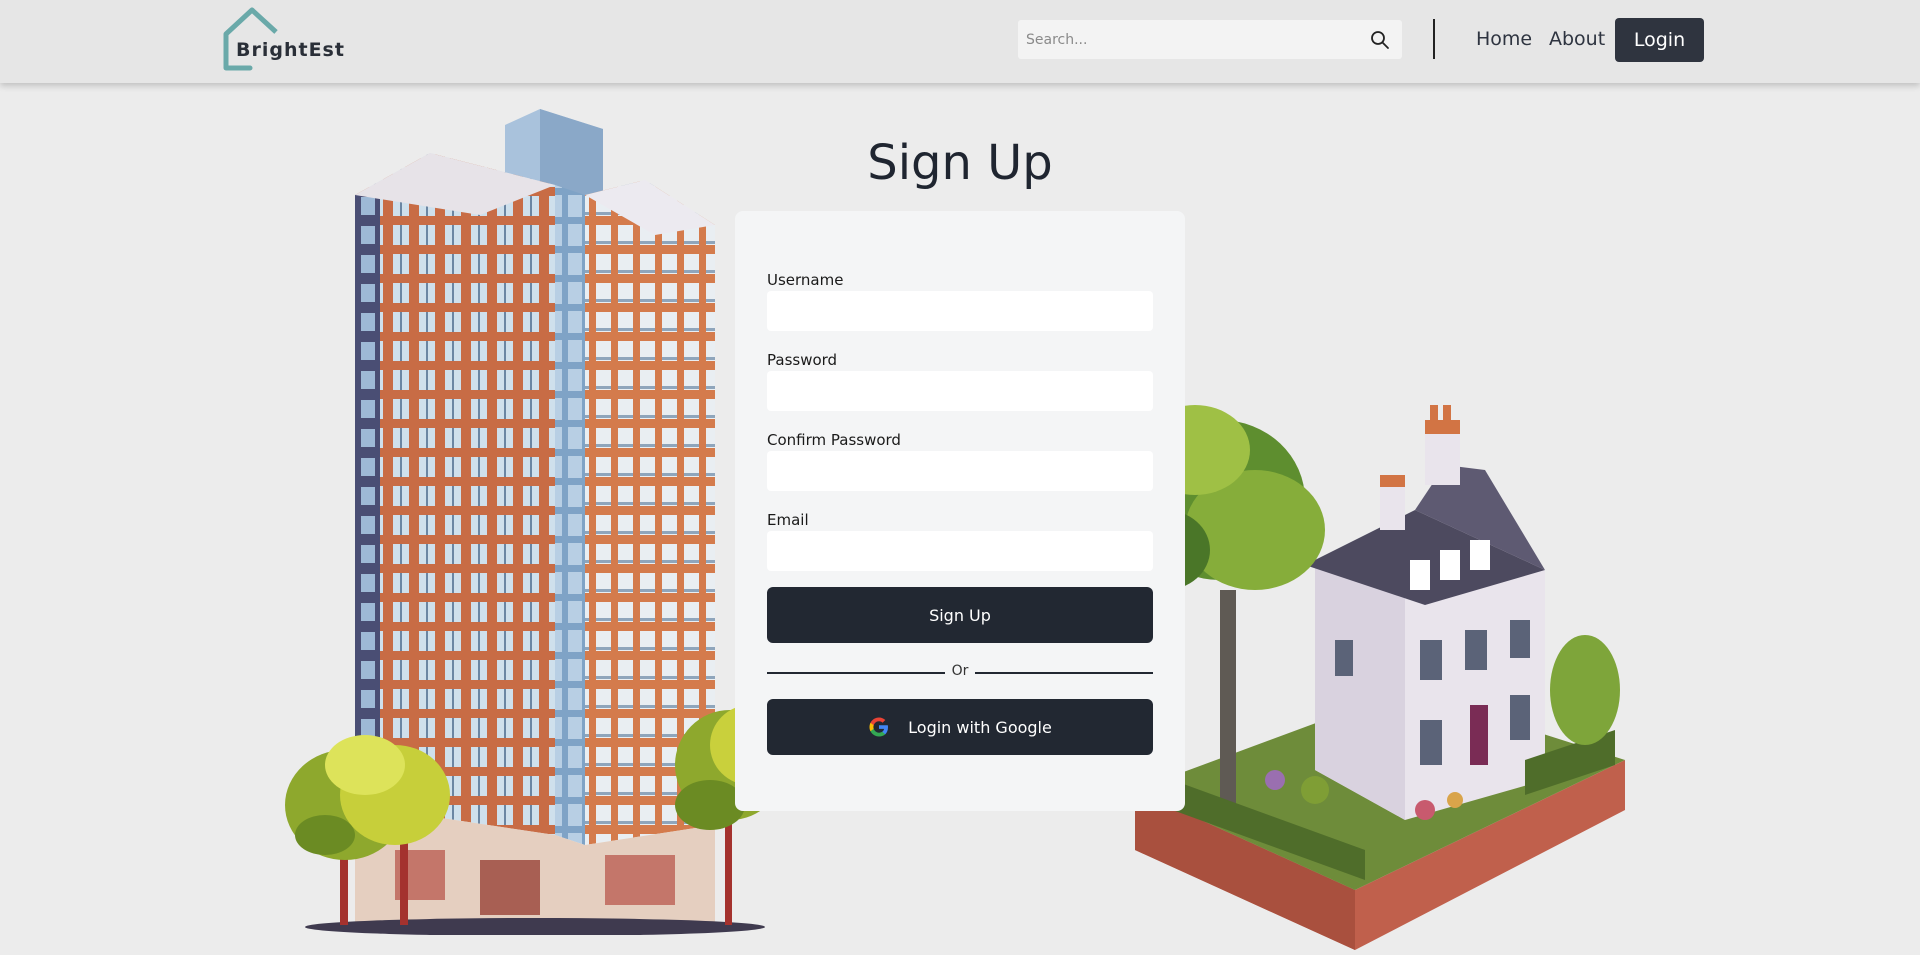  I want to click on brand-logo: BrightEst, so click(282, 39).